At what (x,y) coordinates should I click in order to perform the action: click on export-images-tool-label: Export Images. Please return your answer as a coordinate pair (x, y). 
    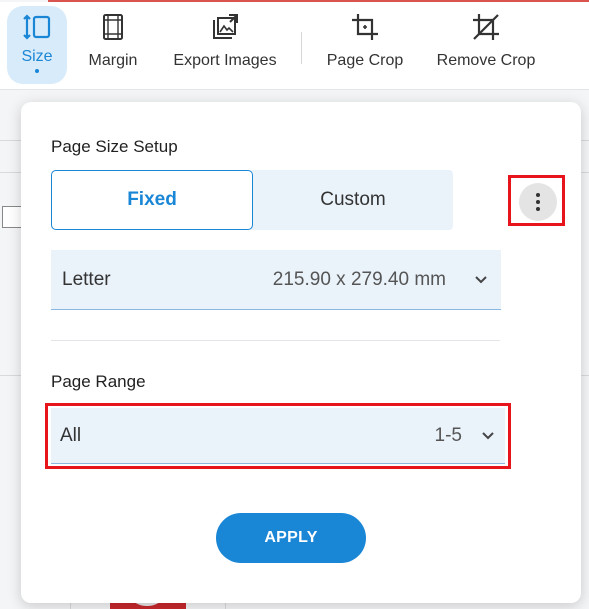
    Looking at the image, I should click on (225, 60).